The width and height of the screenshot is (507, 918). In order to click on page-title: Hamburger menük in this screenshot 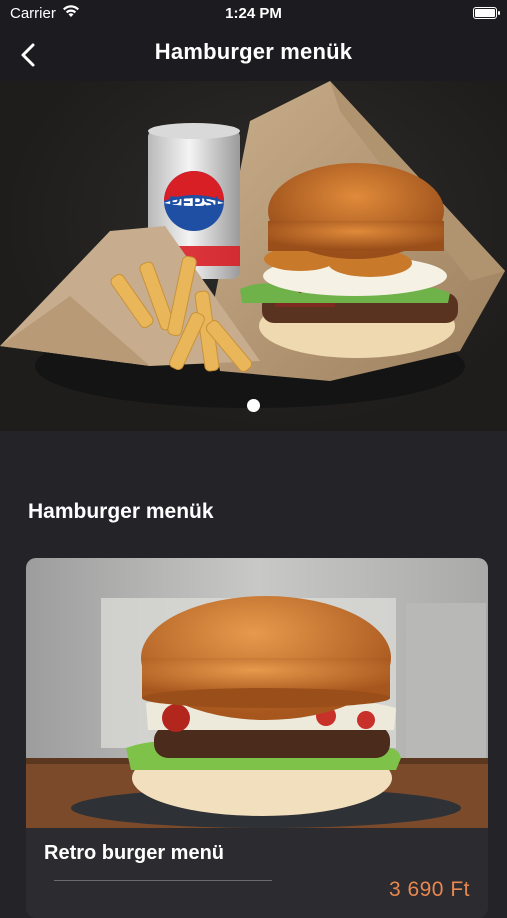, I will do `click(253, 51)`.